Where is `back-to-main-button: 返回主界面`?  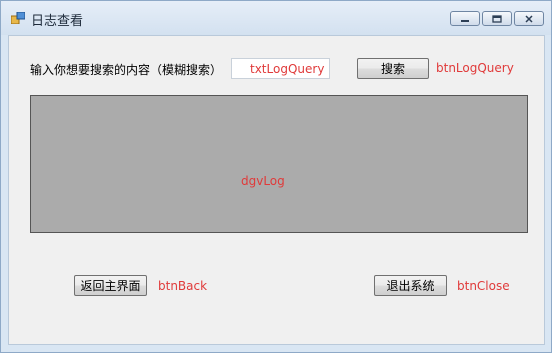
back-to-main-button: 返回主界面 is located at coordinates (110, 285).